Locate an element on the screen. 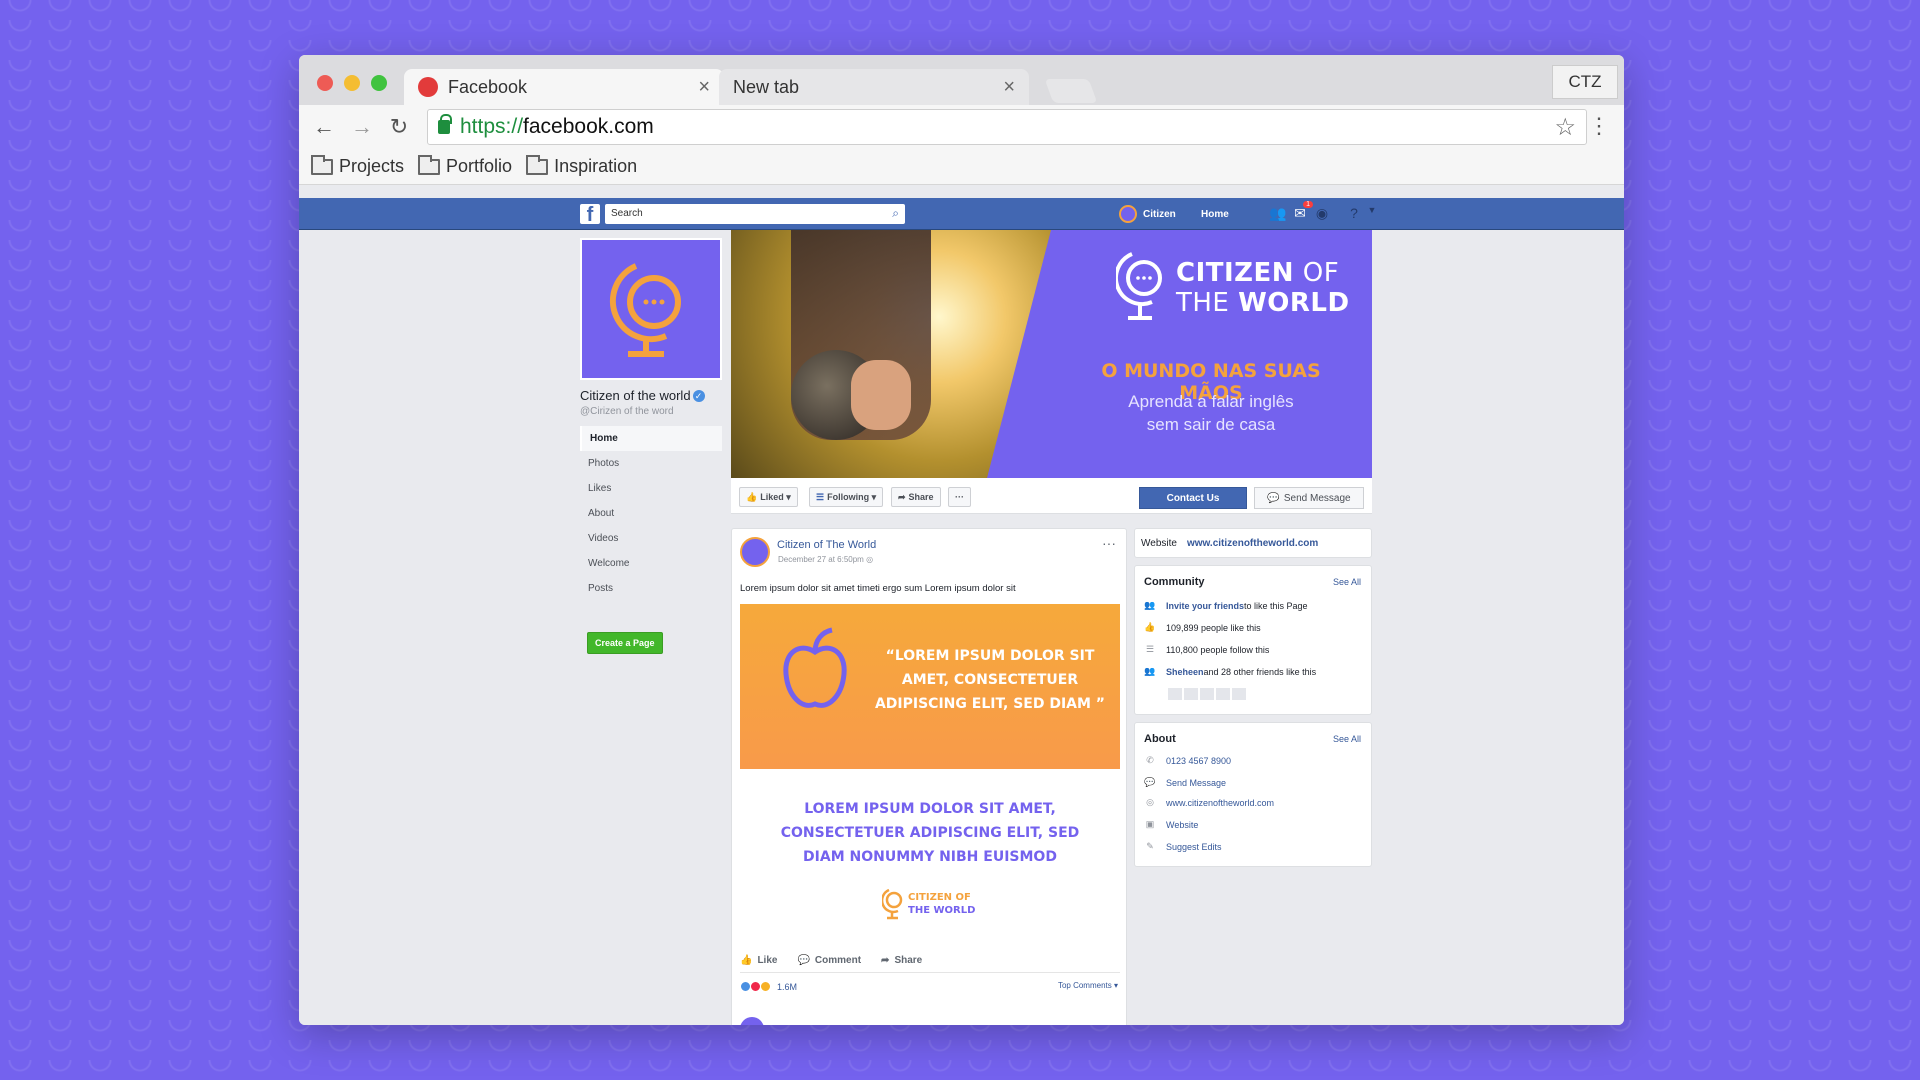 The image size is (1920, 1080). liked-label: Liked ▾ is located at coordinates (775, 496).